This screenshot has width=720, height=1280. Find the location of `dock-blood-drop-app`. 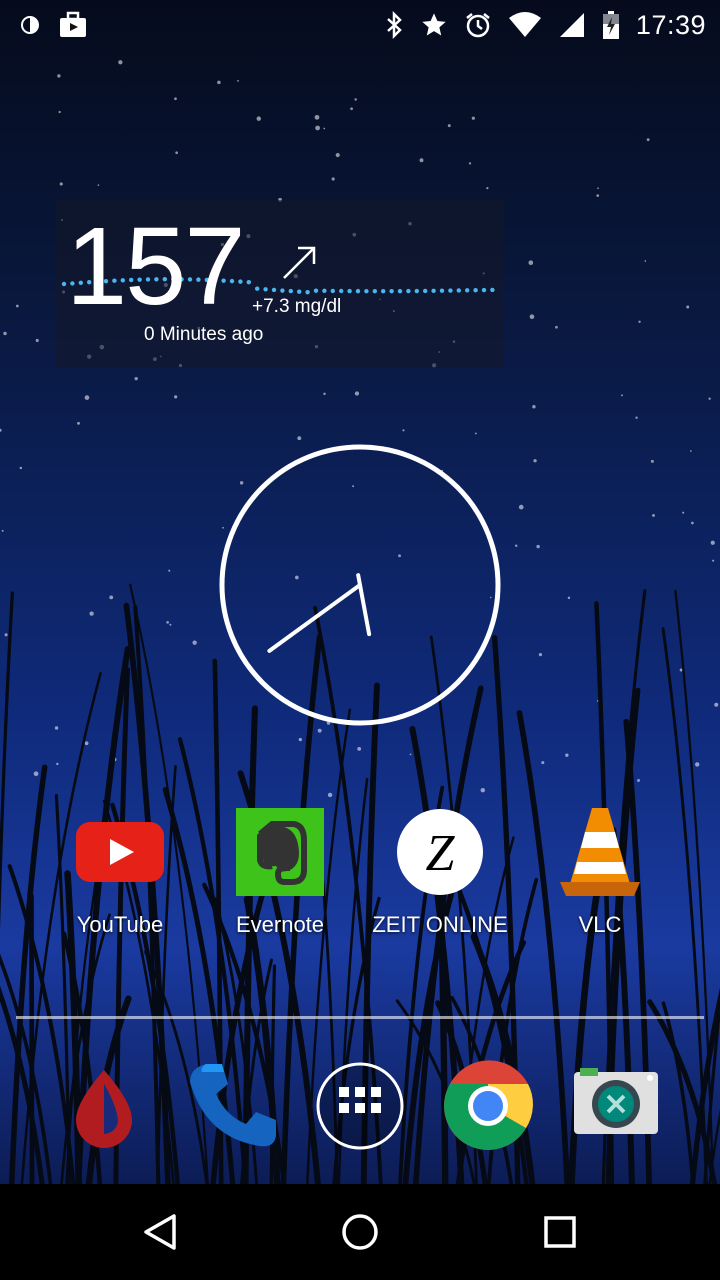

dock-blood-drop-app is located at coordinates (104, 1106).